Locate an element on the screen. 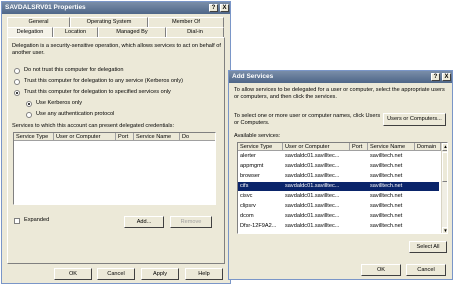 This screenshot has height=287, width=454. cancel-button: Cancel is located at coordinates (116, 274).